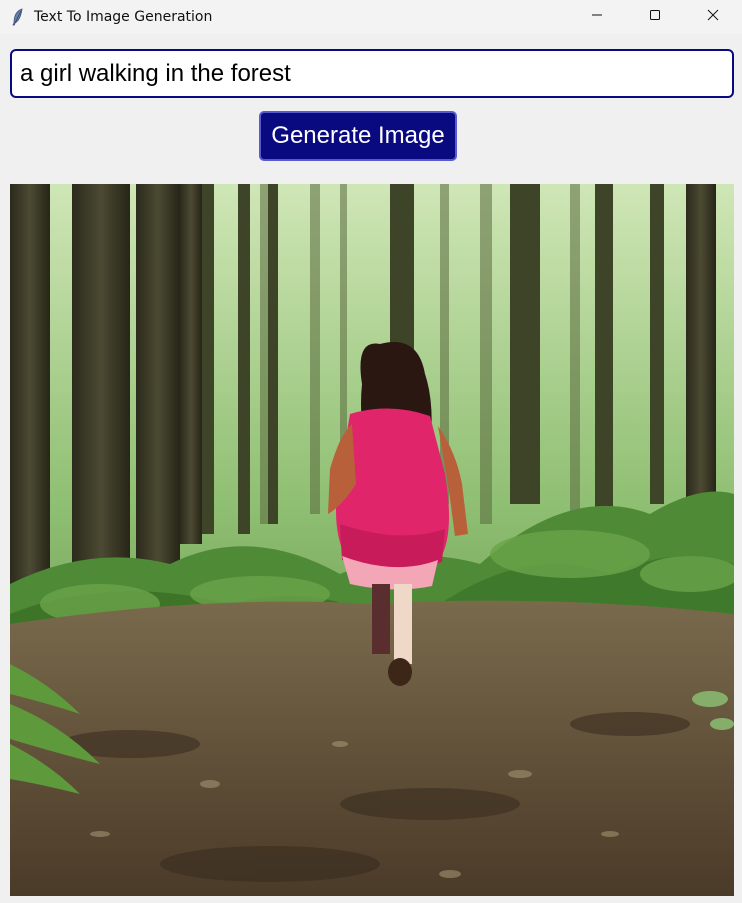 The image size is (742, 903). I want to click on maximize-button, so click(655, 17).